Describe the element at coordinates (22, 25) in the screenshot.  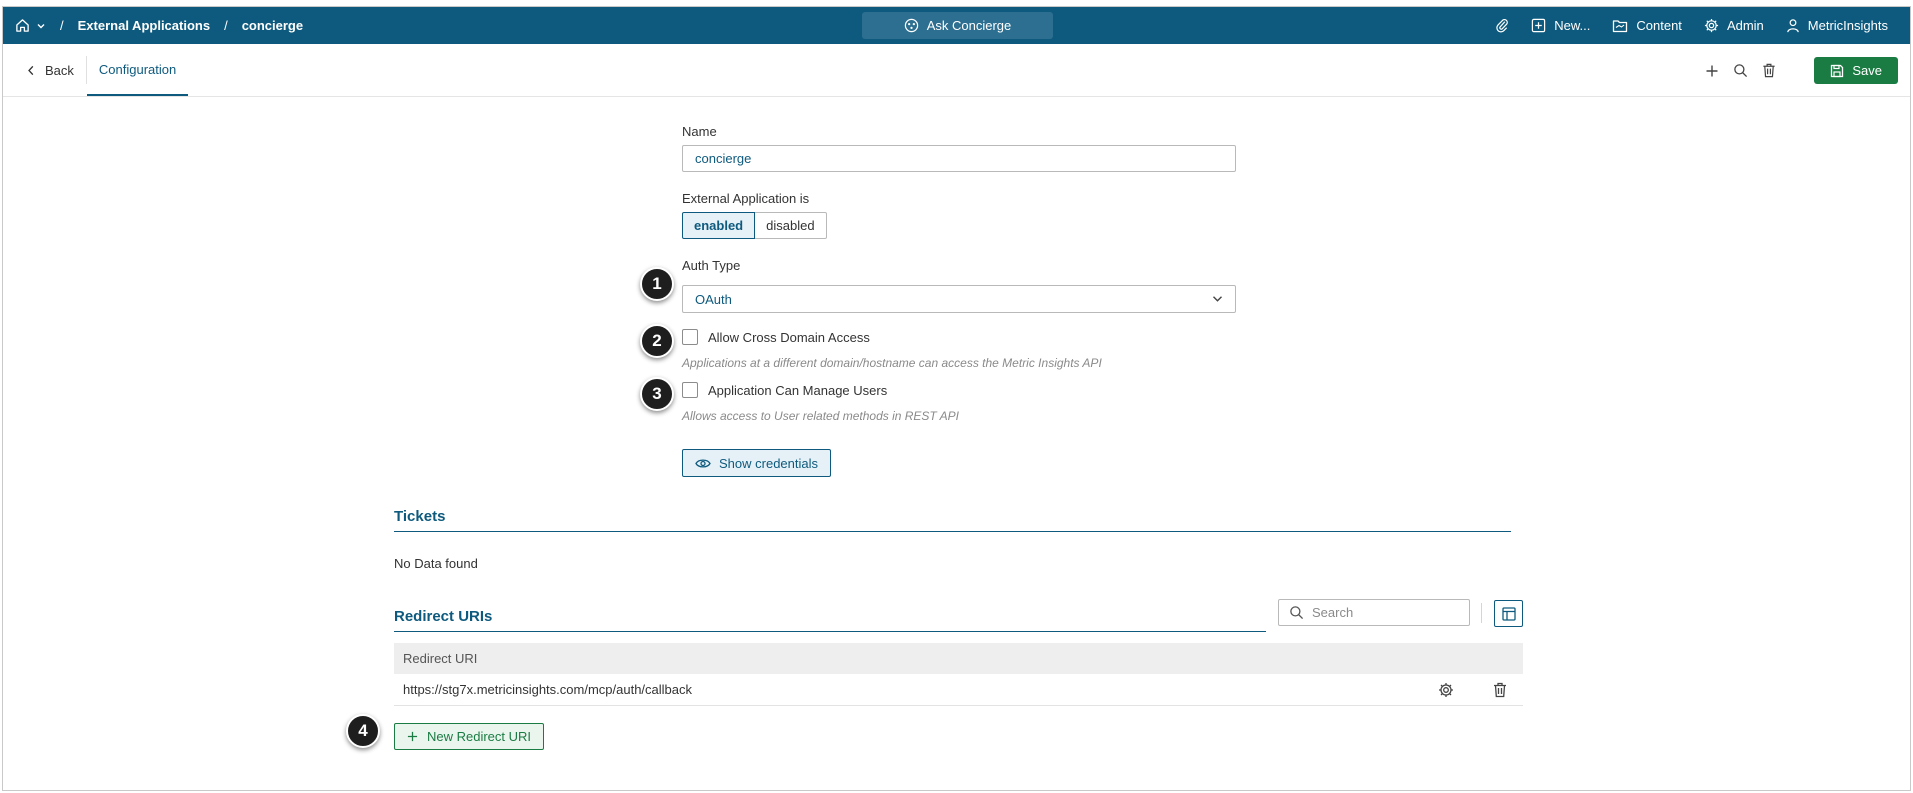
I see `home-icon` at that location.